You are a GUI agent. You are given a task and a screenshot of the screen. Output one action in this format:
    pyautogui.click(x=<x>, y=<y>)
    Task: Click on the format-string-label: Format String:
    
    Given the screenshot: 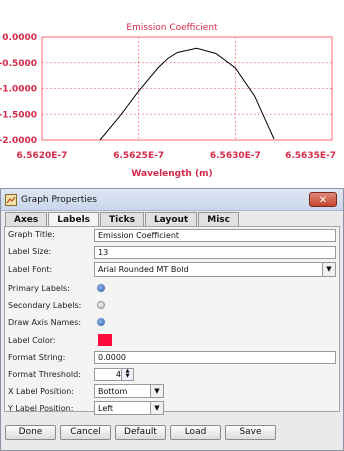 What is the action you would take?
    pyautogui.click(x=37, y=357)
    